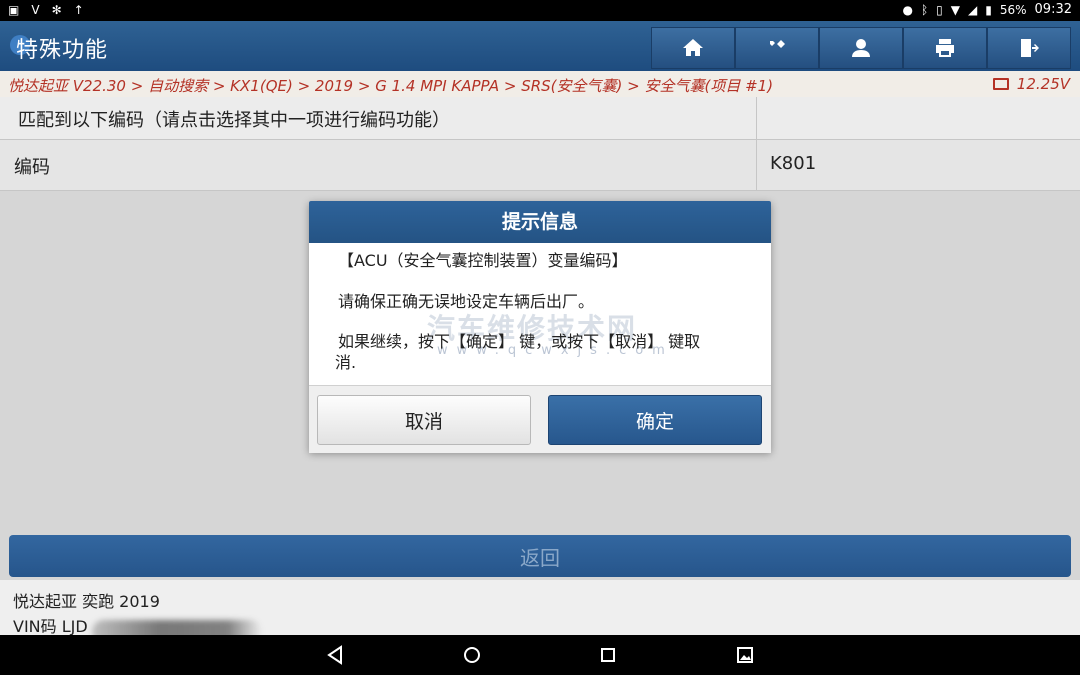  What do you see at coordinates (1013, 9) in the screenshot?
I see `battery-percent: 56%` at bounding box center [1013, 9].